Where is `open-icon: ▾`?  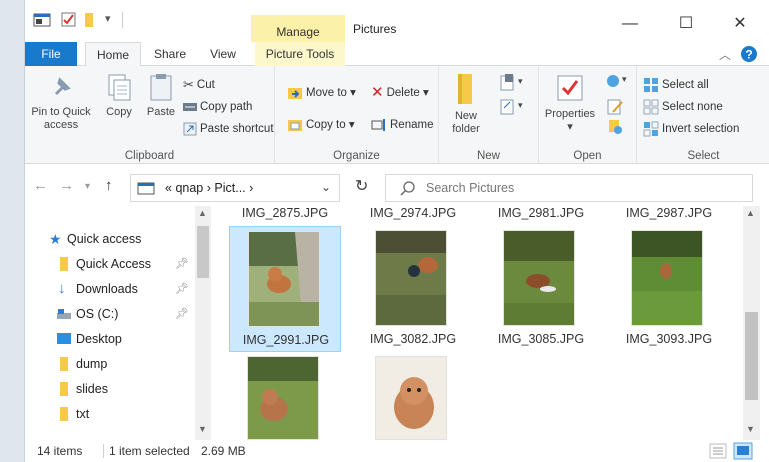 open-icon: ▾ is located at coordinates (617, 81).